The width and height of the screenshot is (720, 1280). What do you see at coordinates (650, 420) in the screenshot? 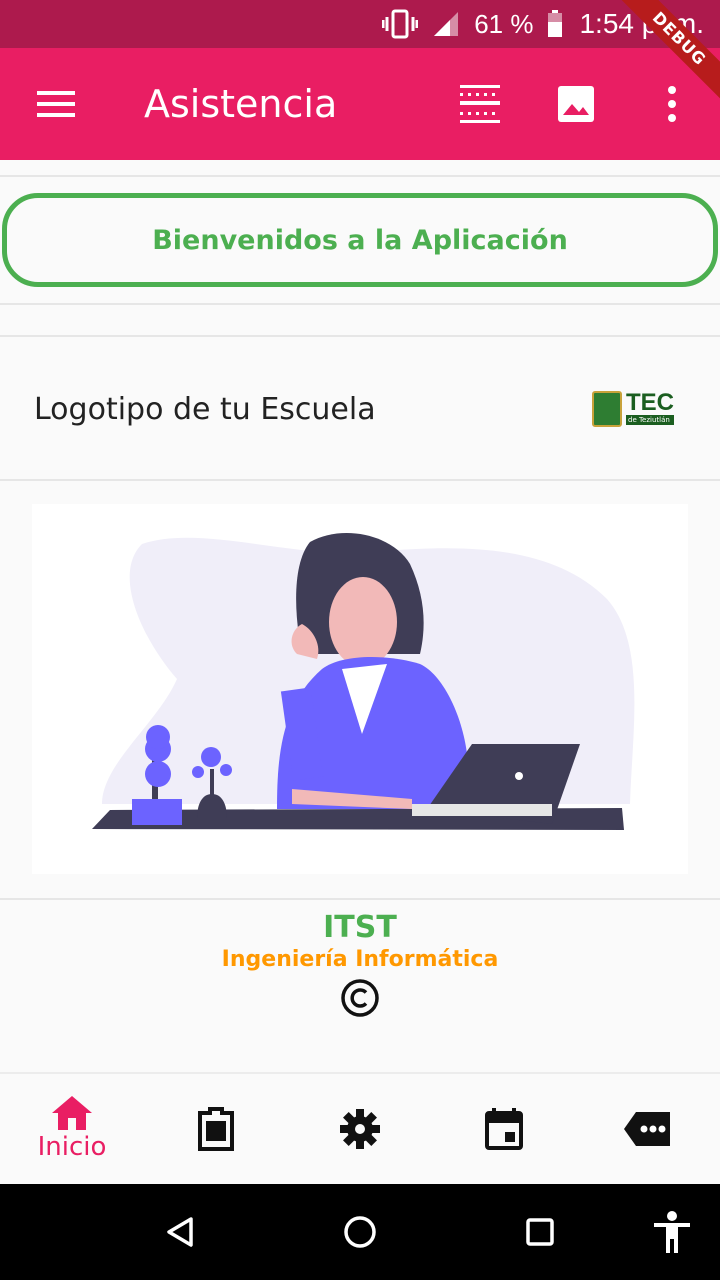
I see `logo-subtext: de Teziutlán` at bounding box center [650, 420].